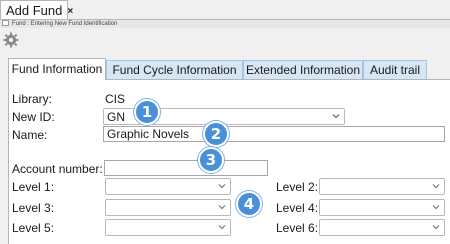 The width and height of the screenshot is (450, 244). I want to click on window-tab-add-fund: Add Fund ×, so click(36, 10).